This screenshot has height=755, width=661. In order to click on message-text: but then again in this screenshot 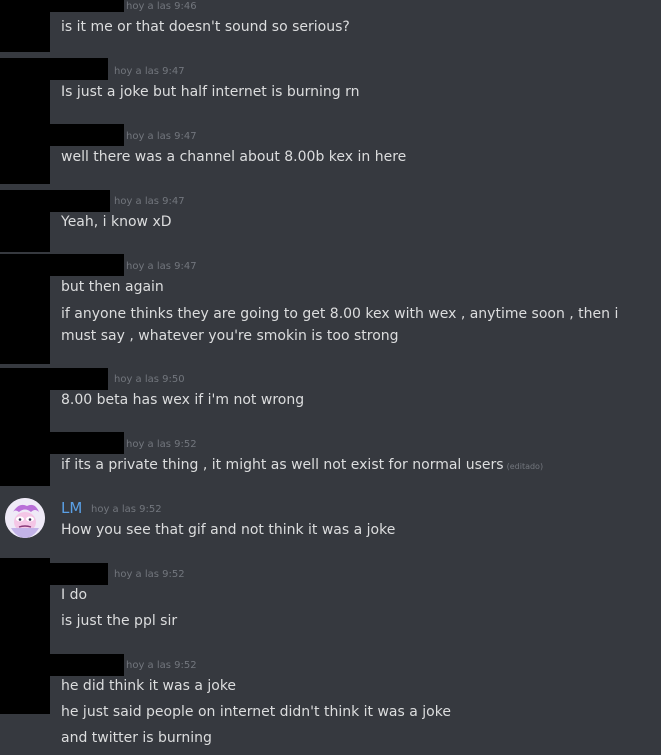, I will do `click(112, 287)`.